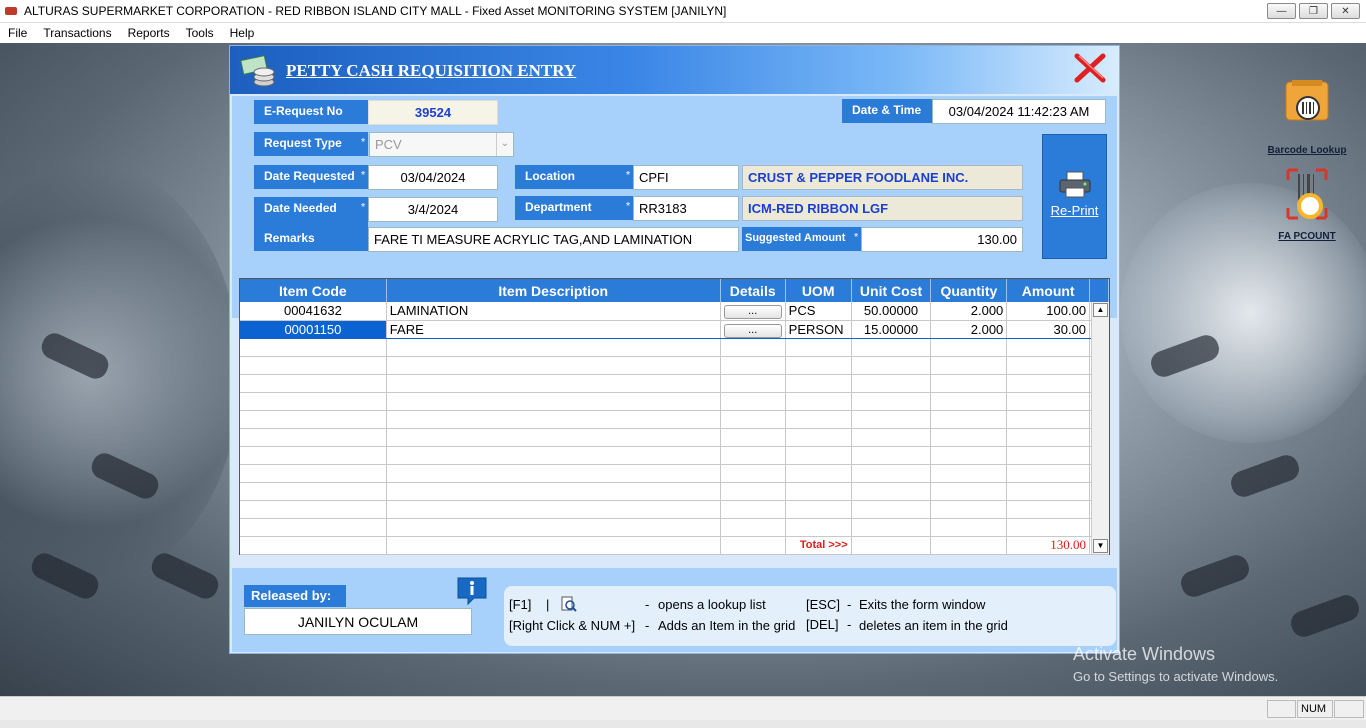 This screenshot has width=1366, height=728. Describe the element at coordinates (149, 33) in the screenshot. I see `menu-reports: Reports` at that location.